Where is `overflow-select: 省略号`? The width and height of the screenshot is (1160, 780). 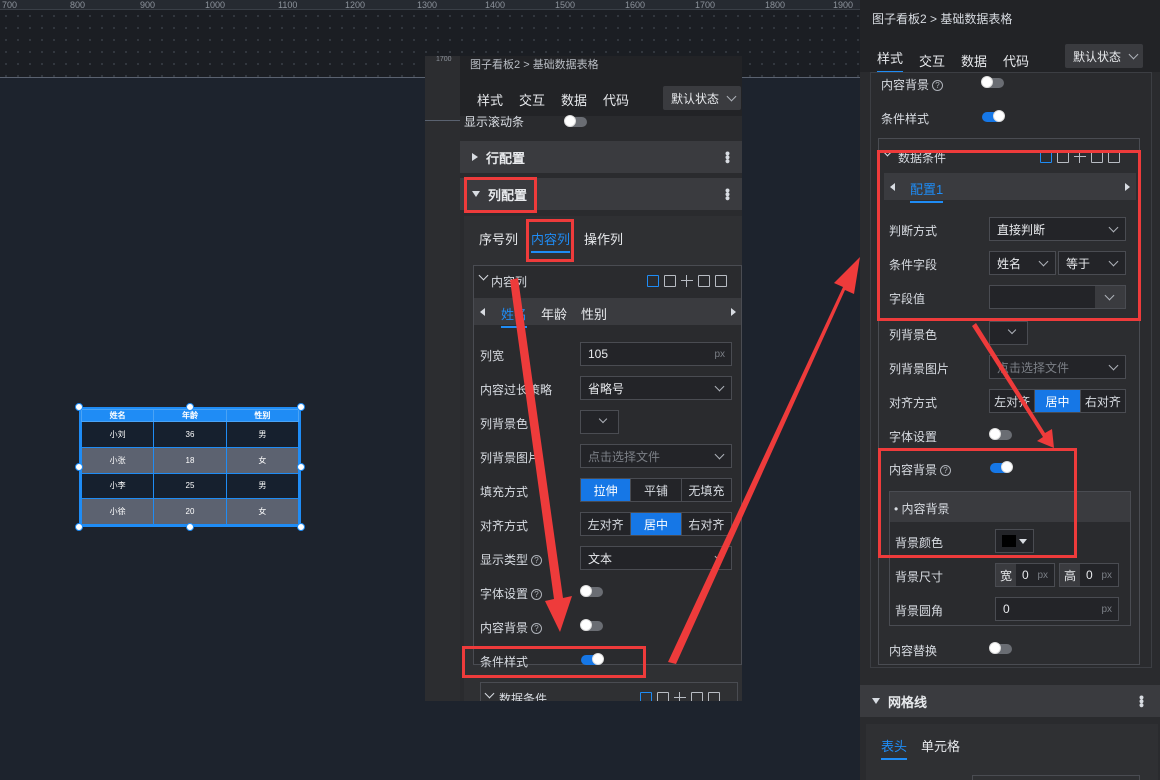 overflow-select: 省略号 is located at coordinates (656, 388).